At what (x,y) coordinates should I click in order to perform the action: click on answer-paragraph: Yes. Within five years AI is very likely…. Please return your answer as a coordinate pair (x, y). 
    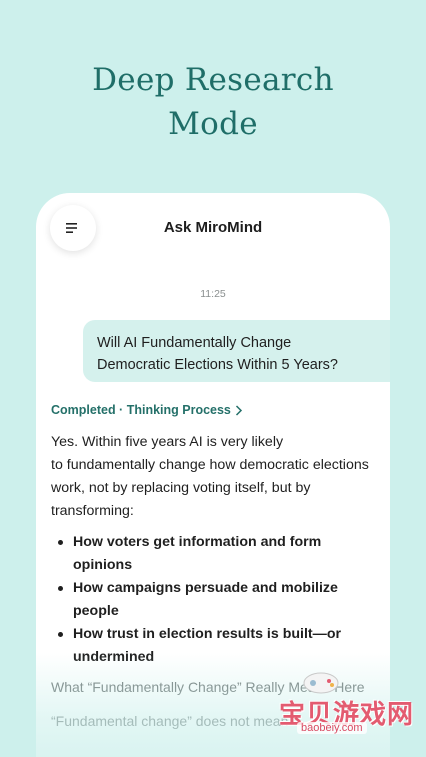
    Looking at the image, I should click on (216, 477).